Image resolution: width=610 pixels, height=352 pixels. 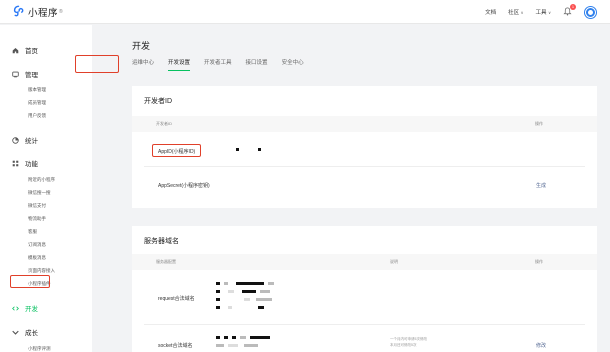 I want to click on table-header: 开发者ID 操作, so click(x=364, y=124).